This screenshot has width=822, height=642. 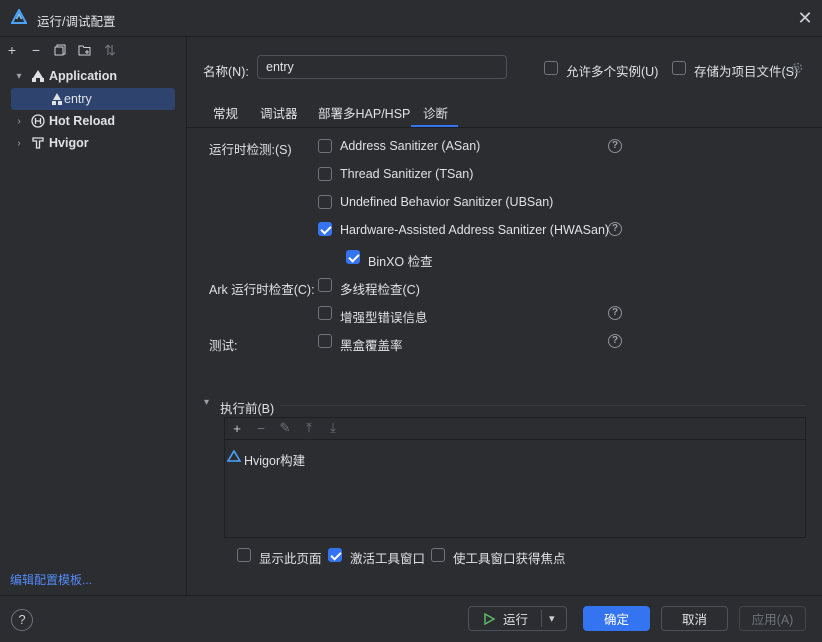 What do you see at coordinates (333, 428) in the screenshot?
I see `move-down-icon: ⤓` at bounding box center [333, 428].